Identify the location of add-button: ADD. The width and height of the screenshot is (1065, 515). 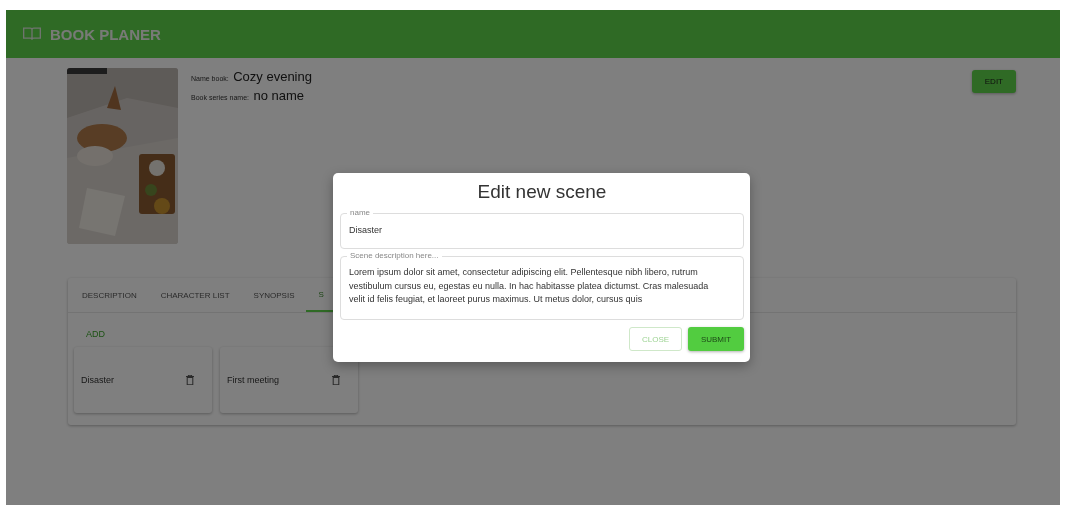
(95, 334).